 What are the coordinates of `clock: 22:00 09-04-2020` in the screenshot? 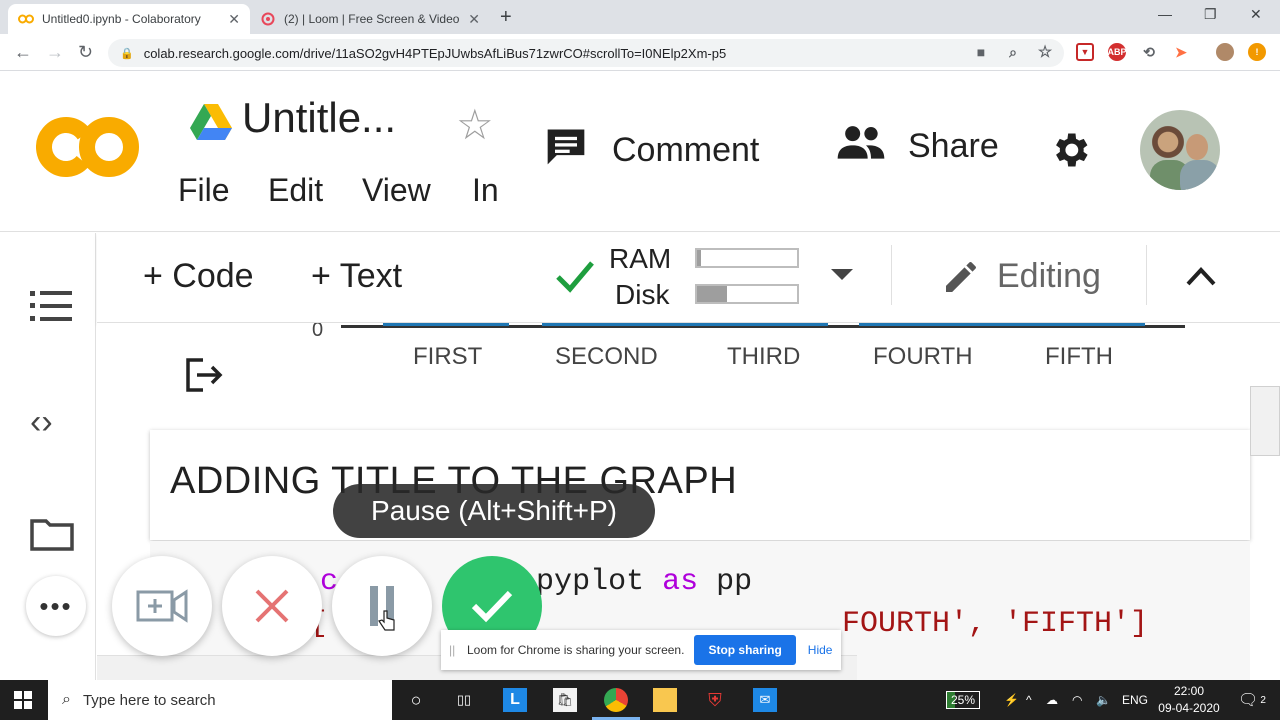 It's located at (1189, 700).